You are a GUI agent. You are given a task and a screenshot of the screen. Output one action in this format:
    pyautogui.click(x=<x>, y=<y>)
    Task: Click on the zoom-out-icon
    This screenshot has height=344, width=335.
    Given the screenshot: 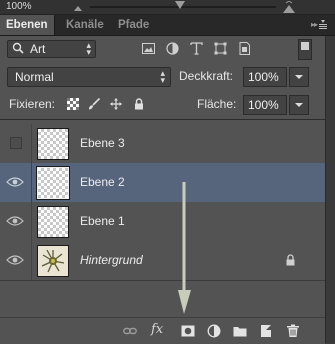 What is the action you would take?
    pyautogui.click(x=78, y=7)
    